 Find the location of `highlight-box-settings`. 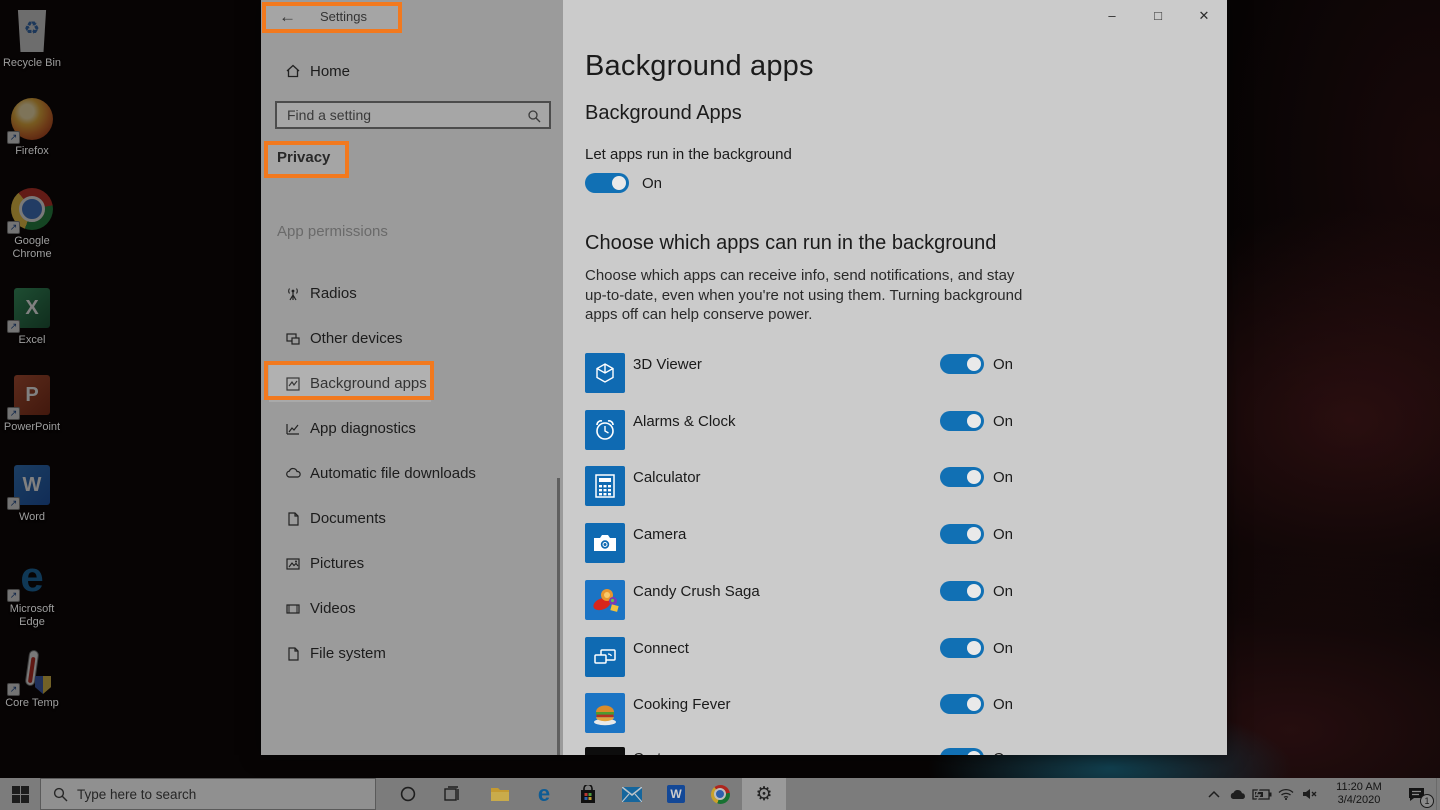

highlight-box-settings is located at coordinates (332, 17).